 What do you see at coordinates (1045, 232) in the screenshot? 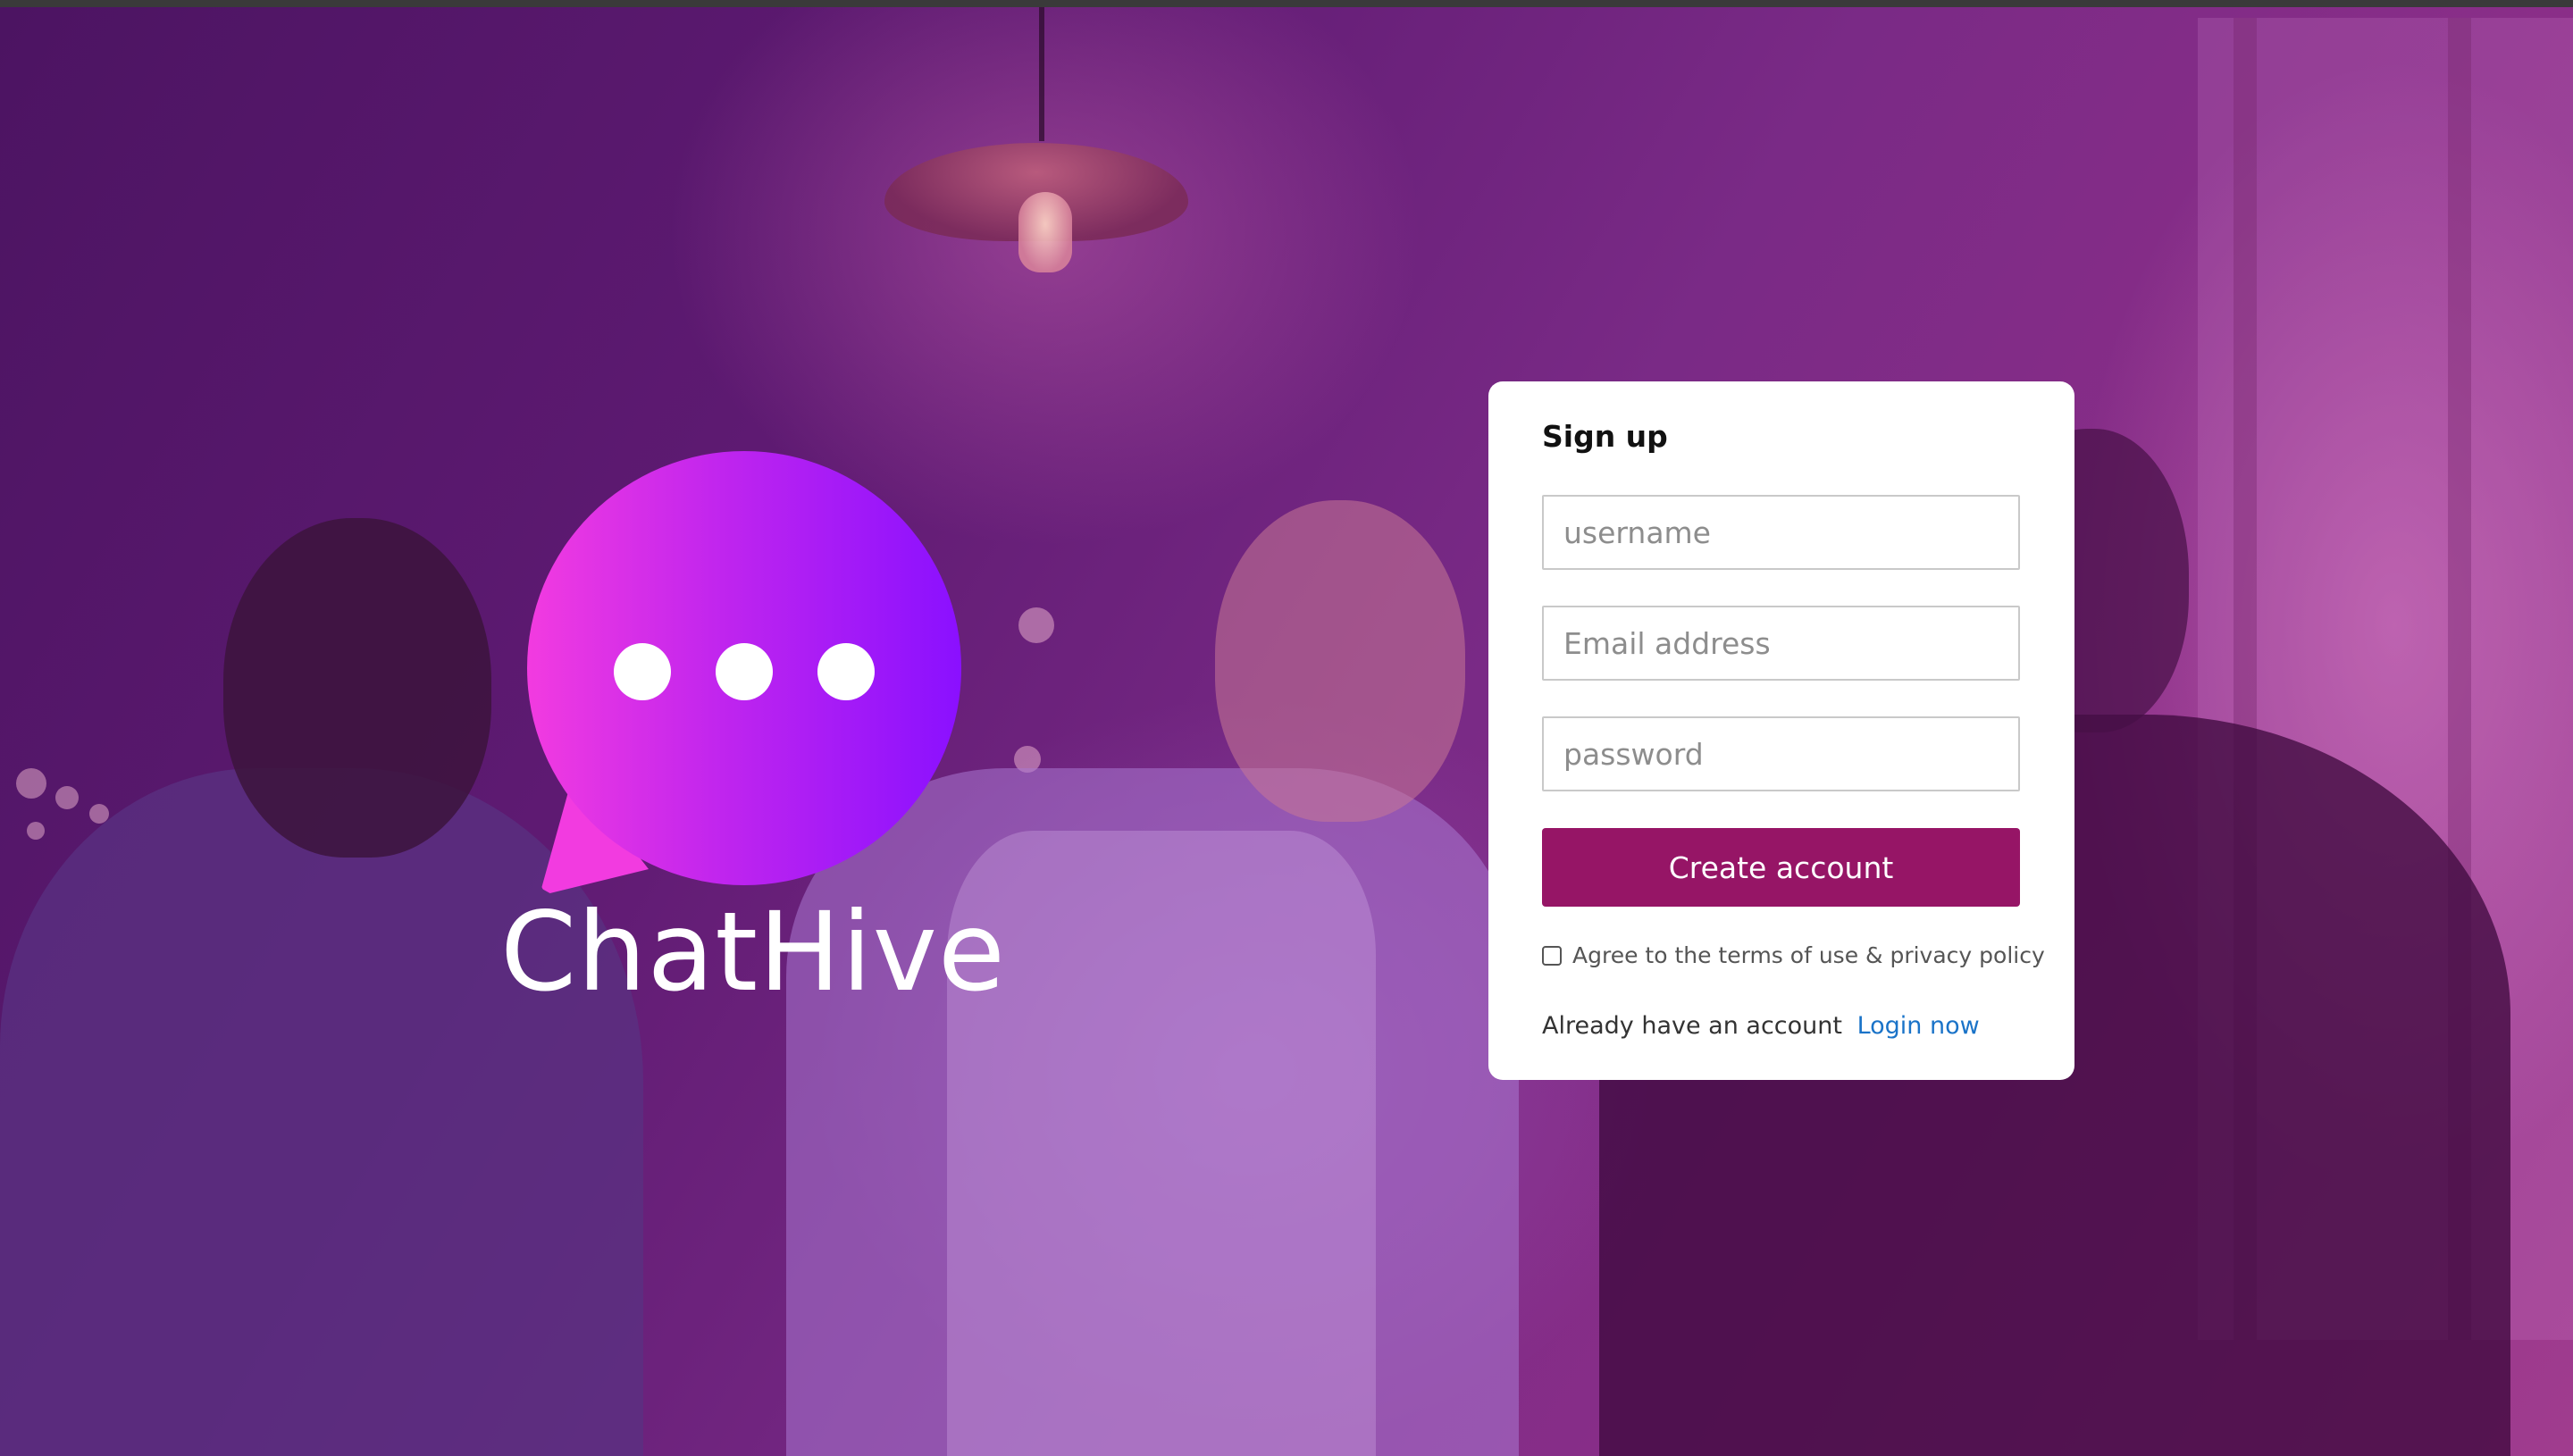
I see `background-lamp-bulb` at bounding box center [1045, 232].